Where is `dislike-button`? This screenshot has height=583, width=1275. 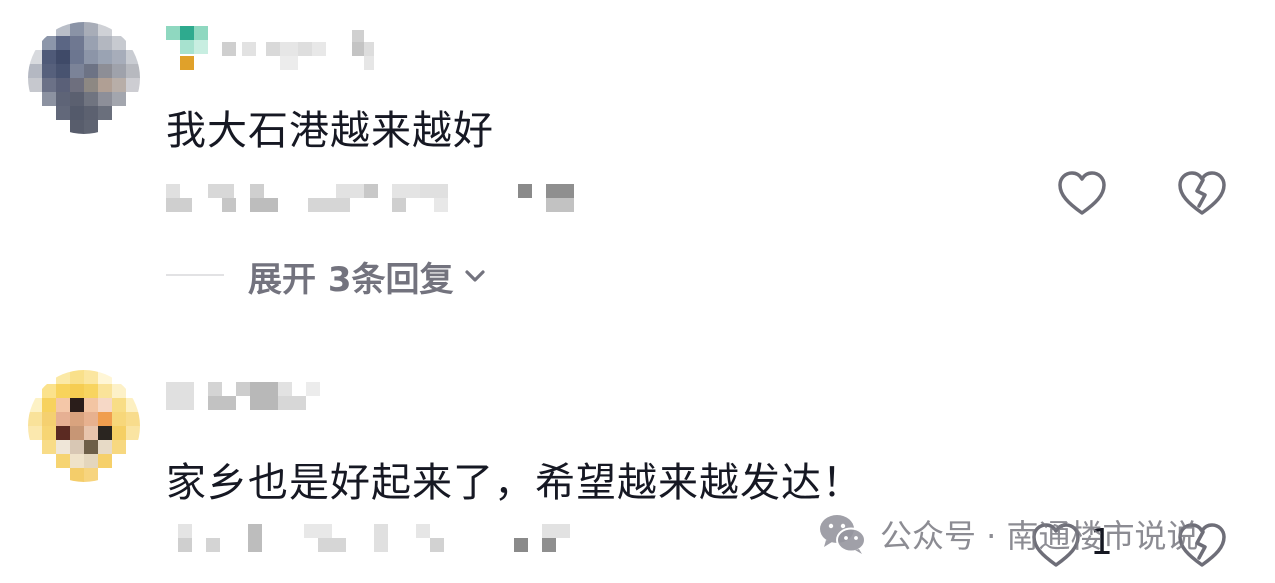 dislike-button is located at coordinates (1202, 194).